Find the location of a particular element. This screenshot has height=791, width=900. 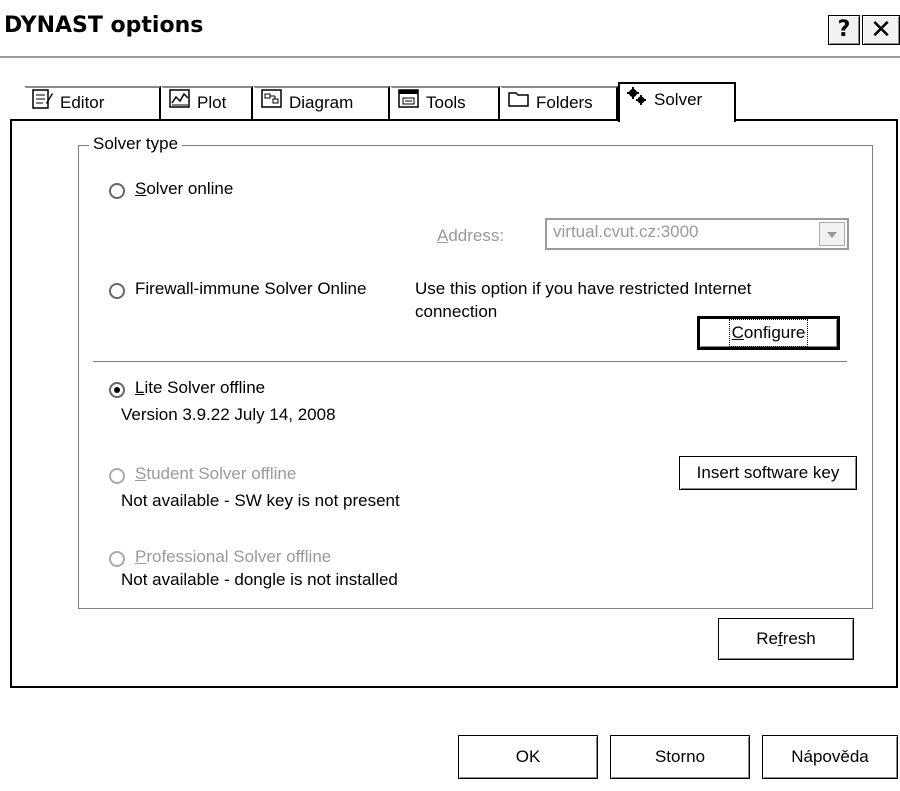

configure-button: Configure is located at coordinates (768, 333).